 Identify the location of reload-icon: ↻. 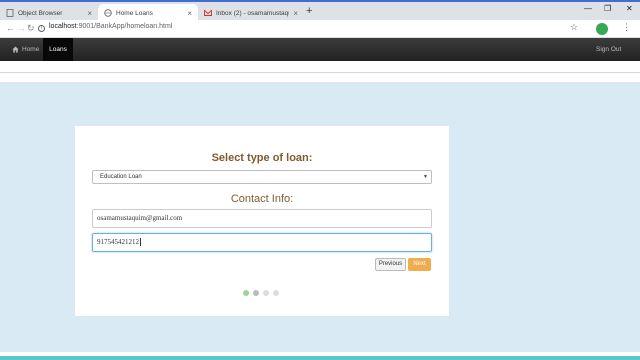
(31, 28).